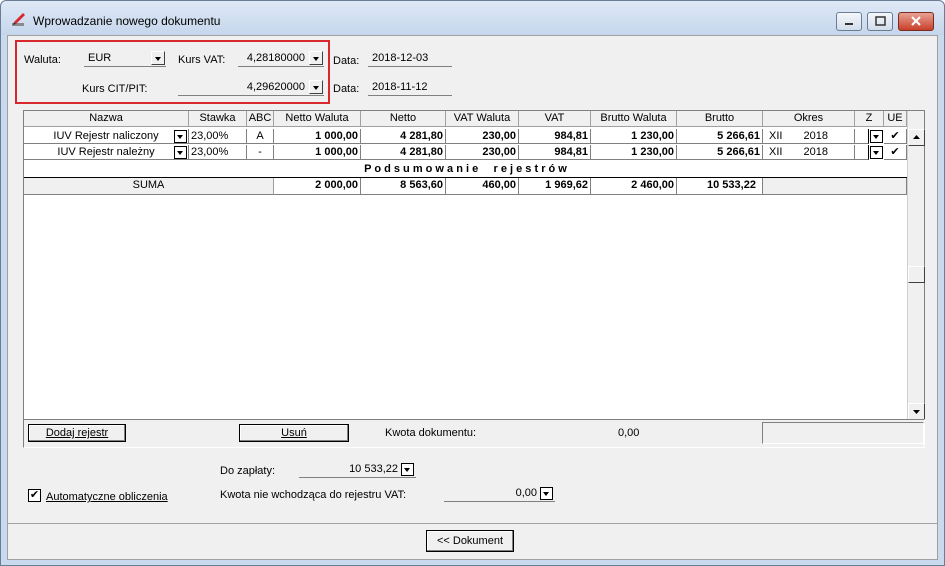 The width and height of the screenshot is (945, 566). Describe the element at coordinates (916, 411) in the screenshot. I see `scroll-down-button` at that location.